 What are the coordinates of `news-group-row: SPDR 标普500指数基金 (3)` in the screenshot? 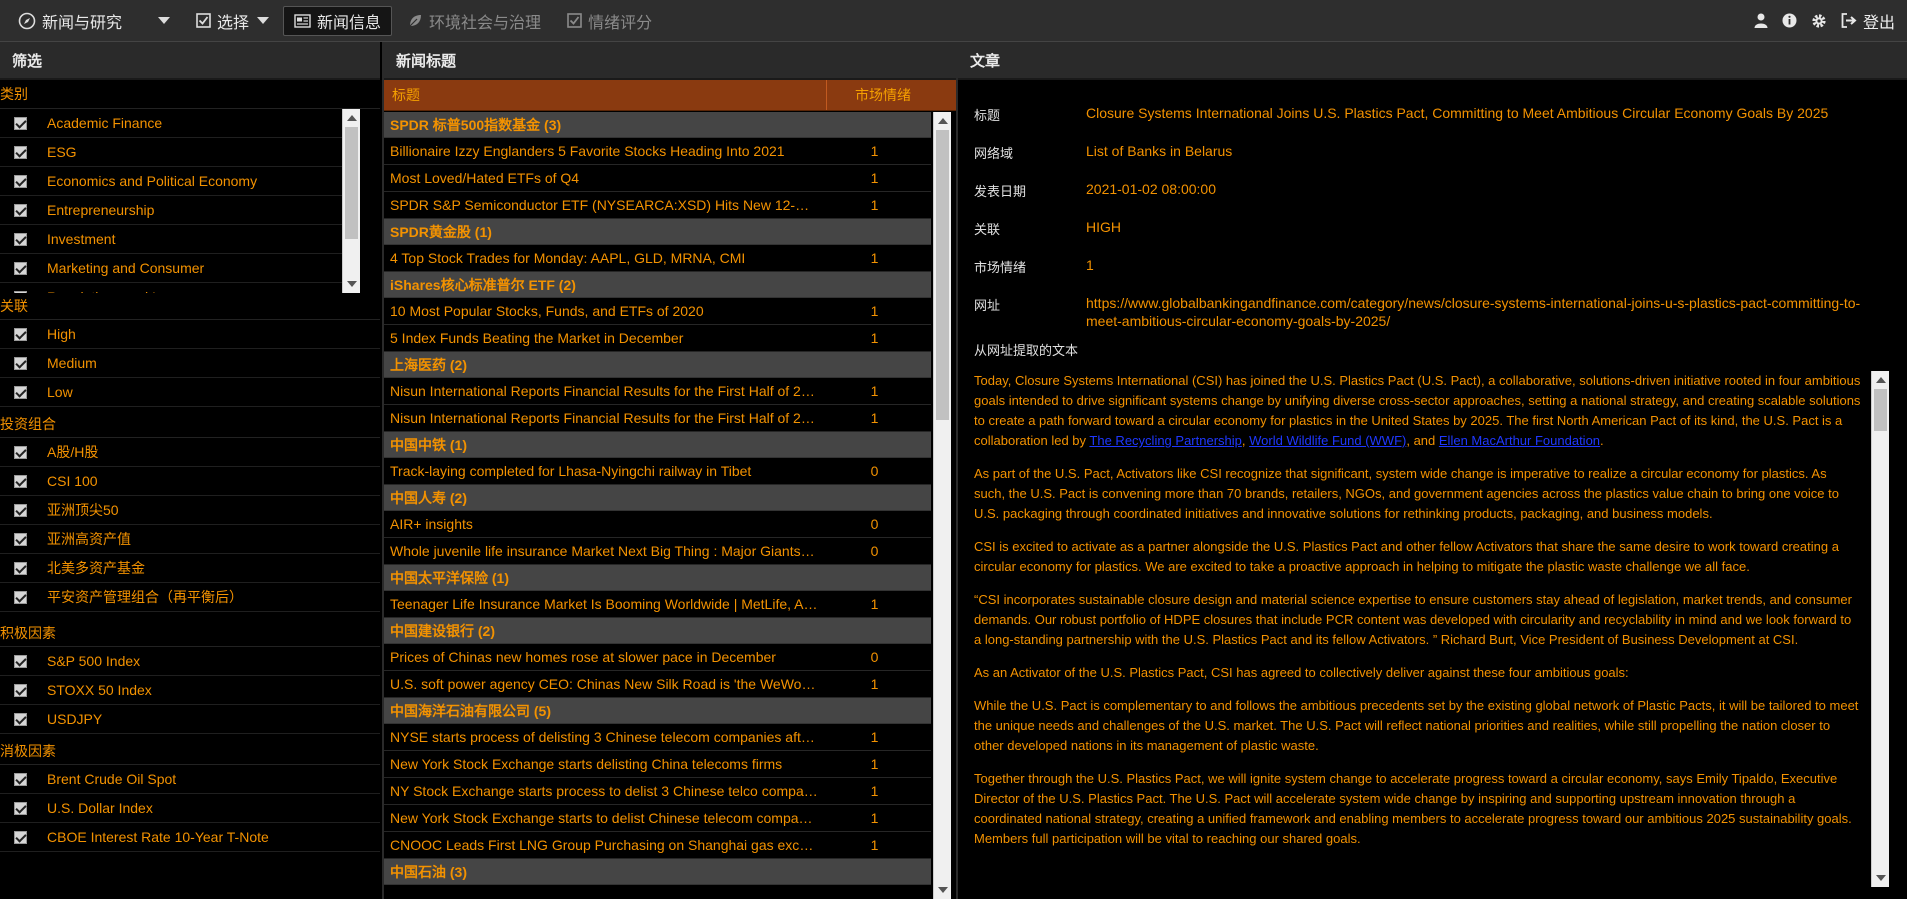 It's located at (657, 125).